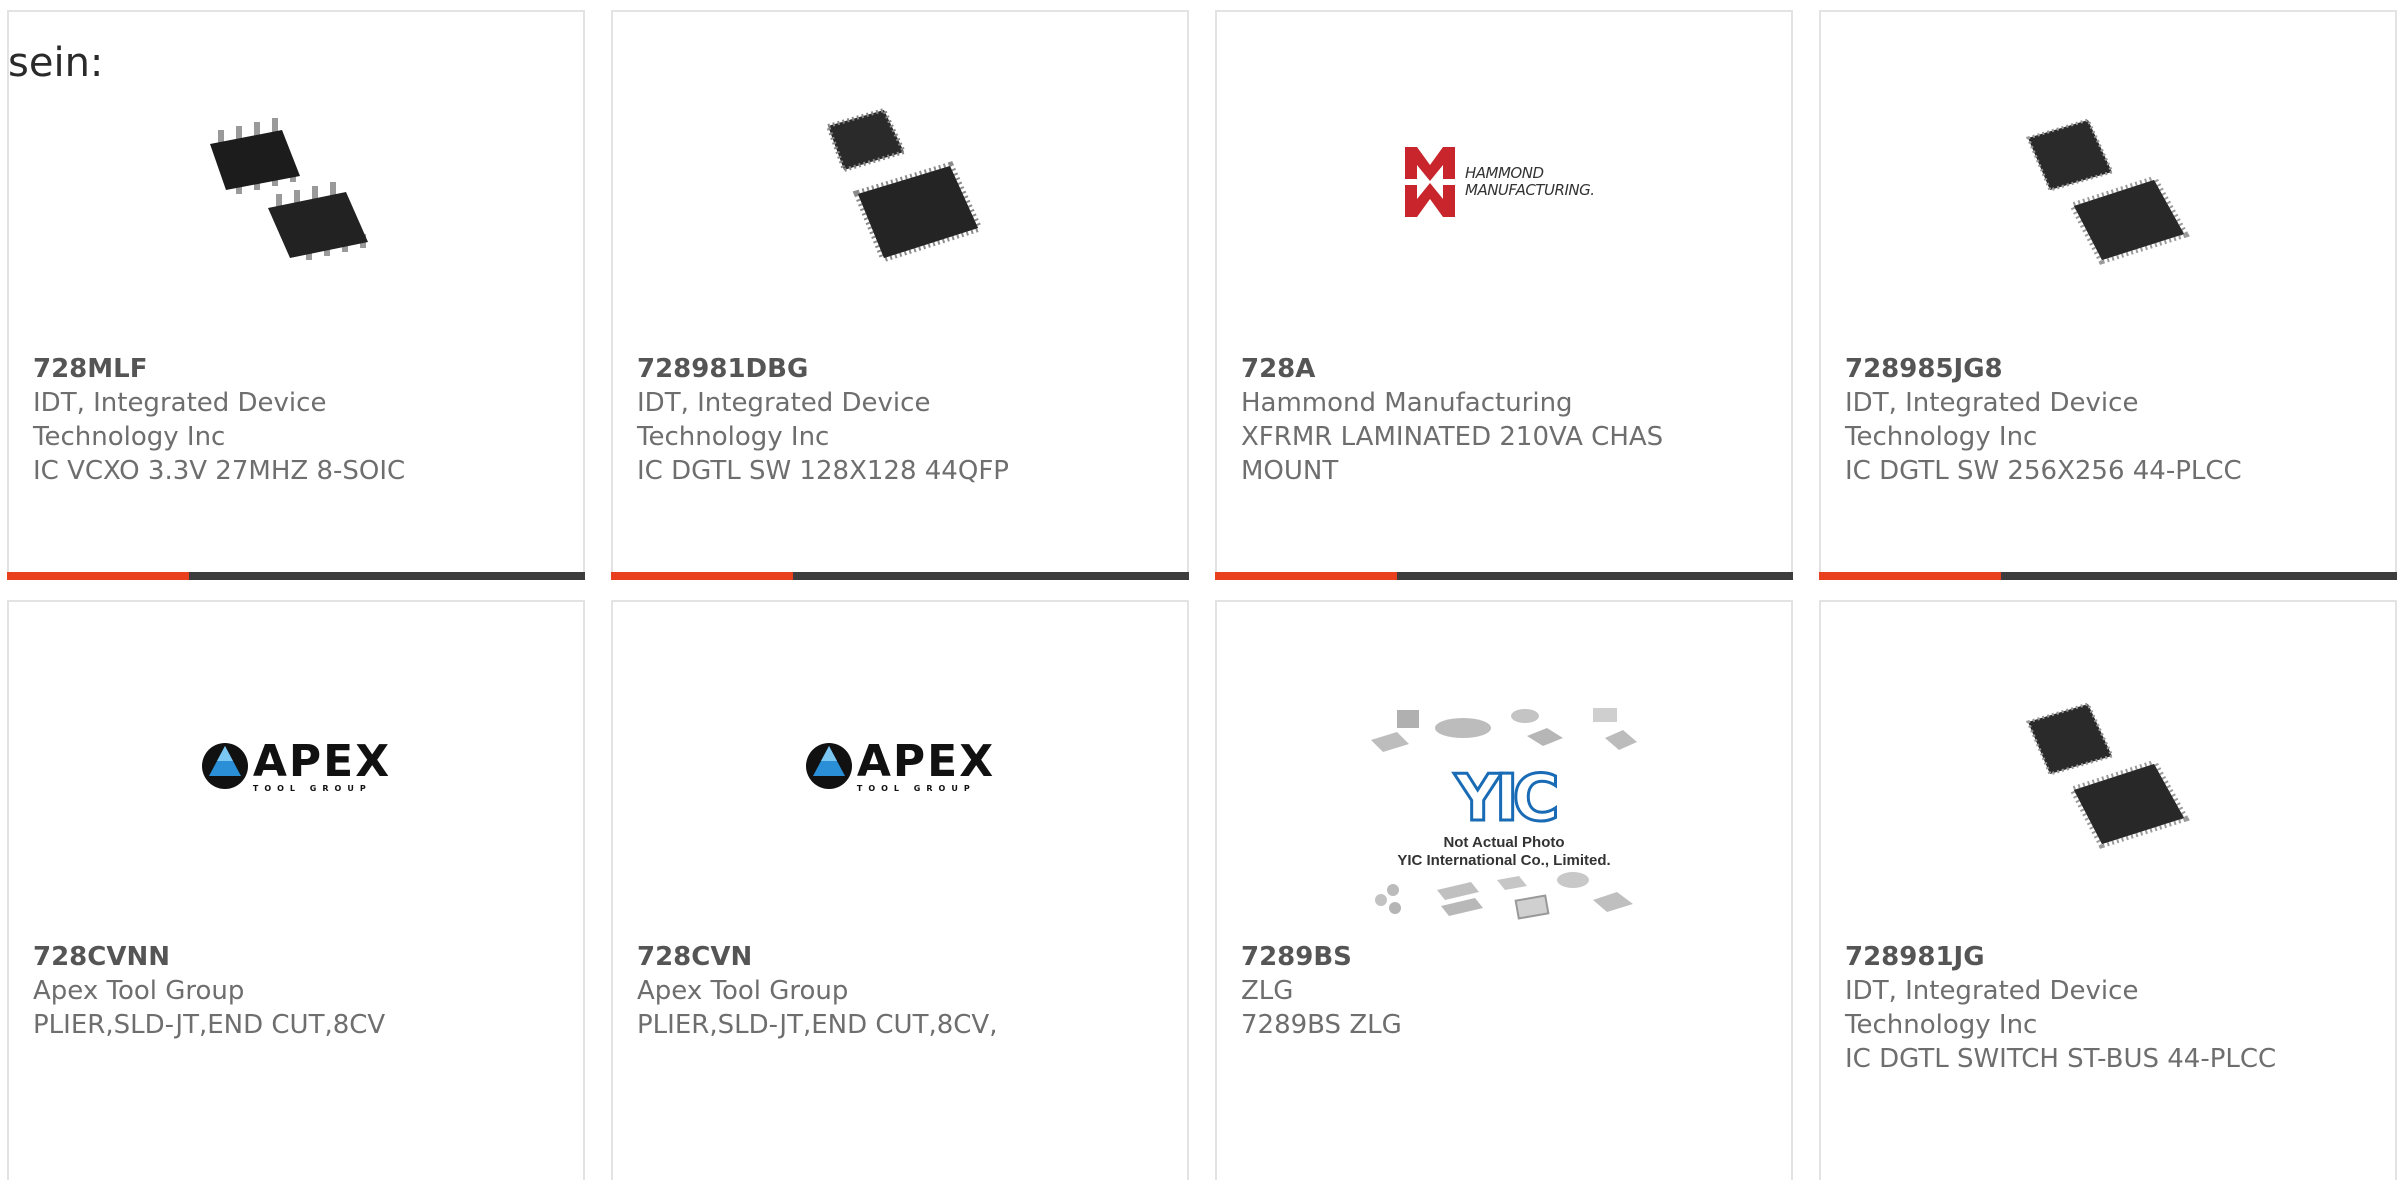 The height and width of the screenshot is (1180, 2400). What do you see at coordinates (2065, 369) in the screenshot?
I see `part-number: 728985JG8` at bounding box center [2065, 369].